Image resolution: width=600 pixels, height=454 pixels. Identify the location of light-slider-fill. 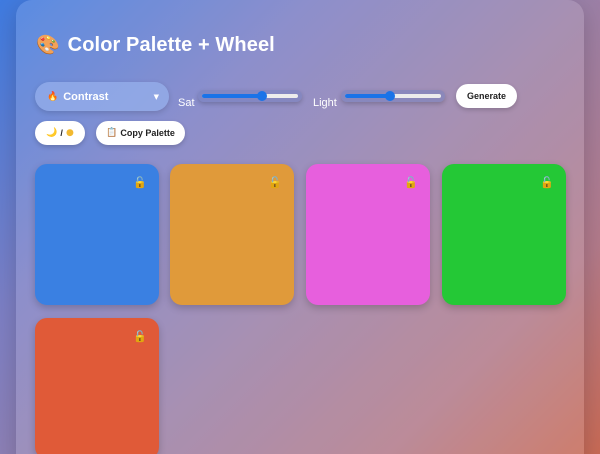
(368, 96).